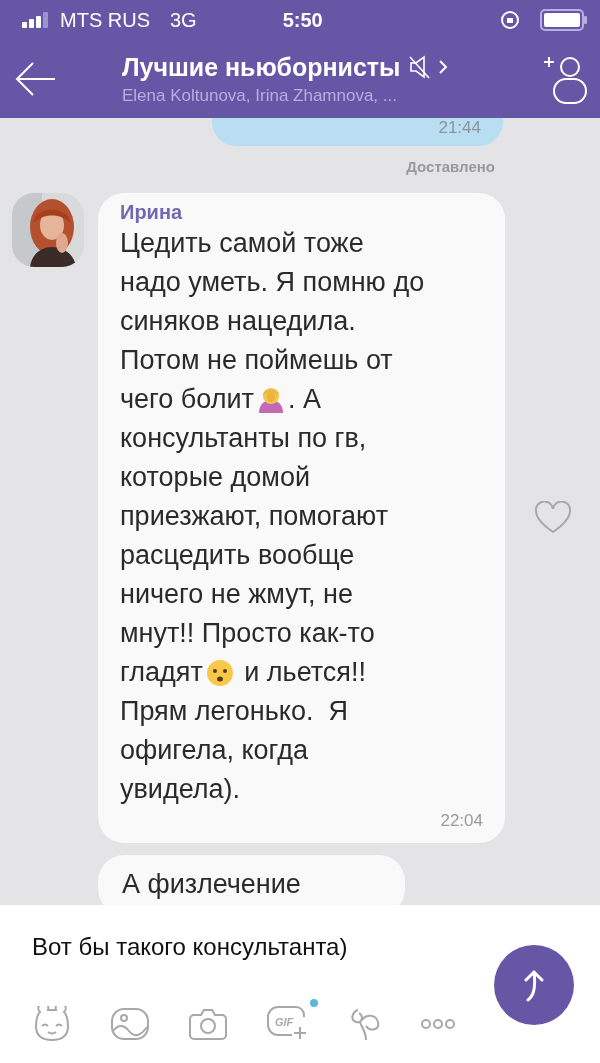  What do you see at coordinates (237, 555) in the screenshot?
I see `message-text: расцедить вообще` at bounding box center [237, 555].